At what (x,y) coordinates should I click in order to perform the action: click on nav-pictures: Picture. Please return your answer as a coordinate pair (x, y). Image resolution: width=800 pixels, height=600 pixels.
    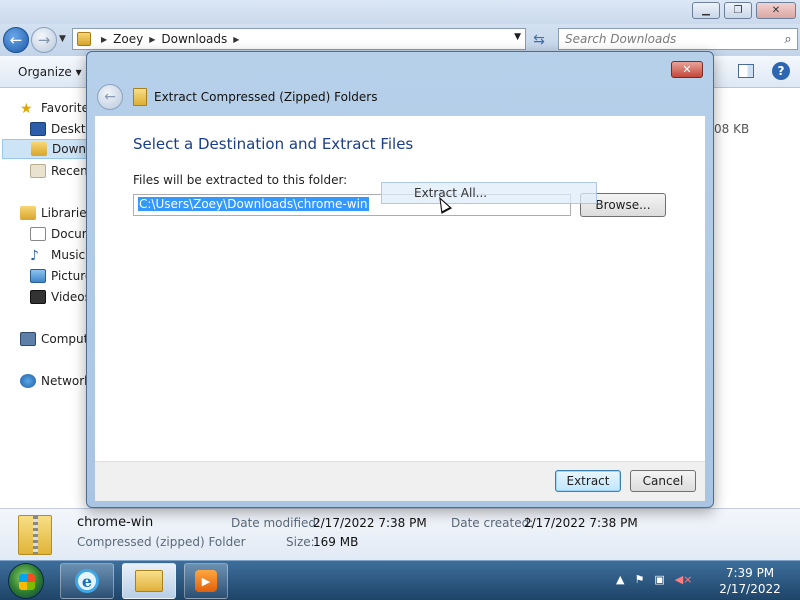
    Looking at the image, I should click on (61, 276).